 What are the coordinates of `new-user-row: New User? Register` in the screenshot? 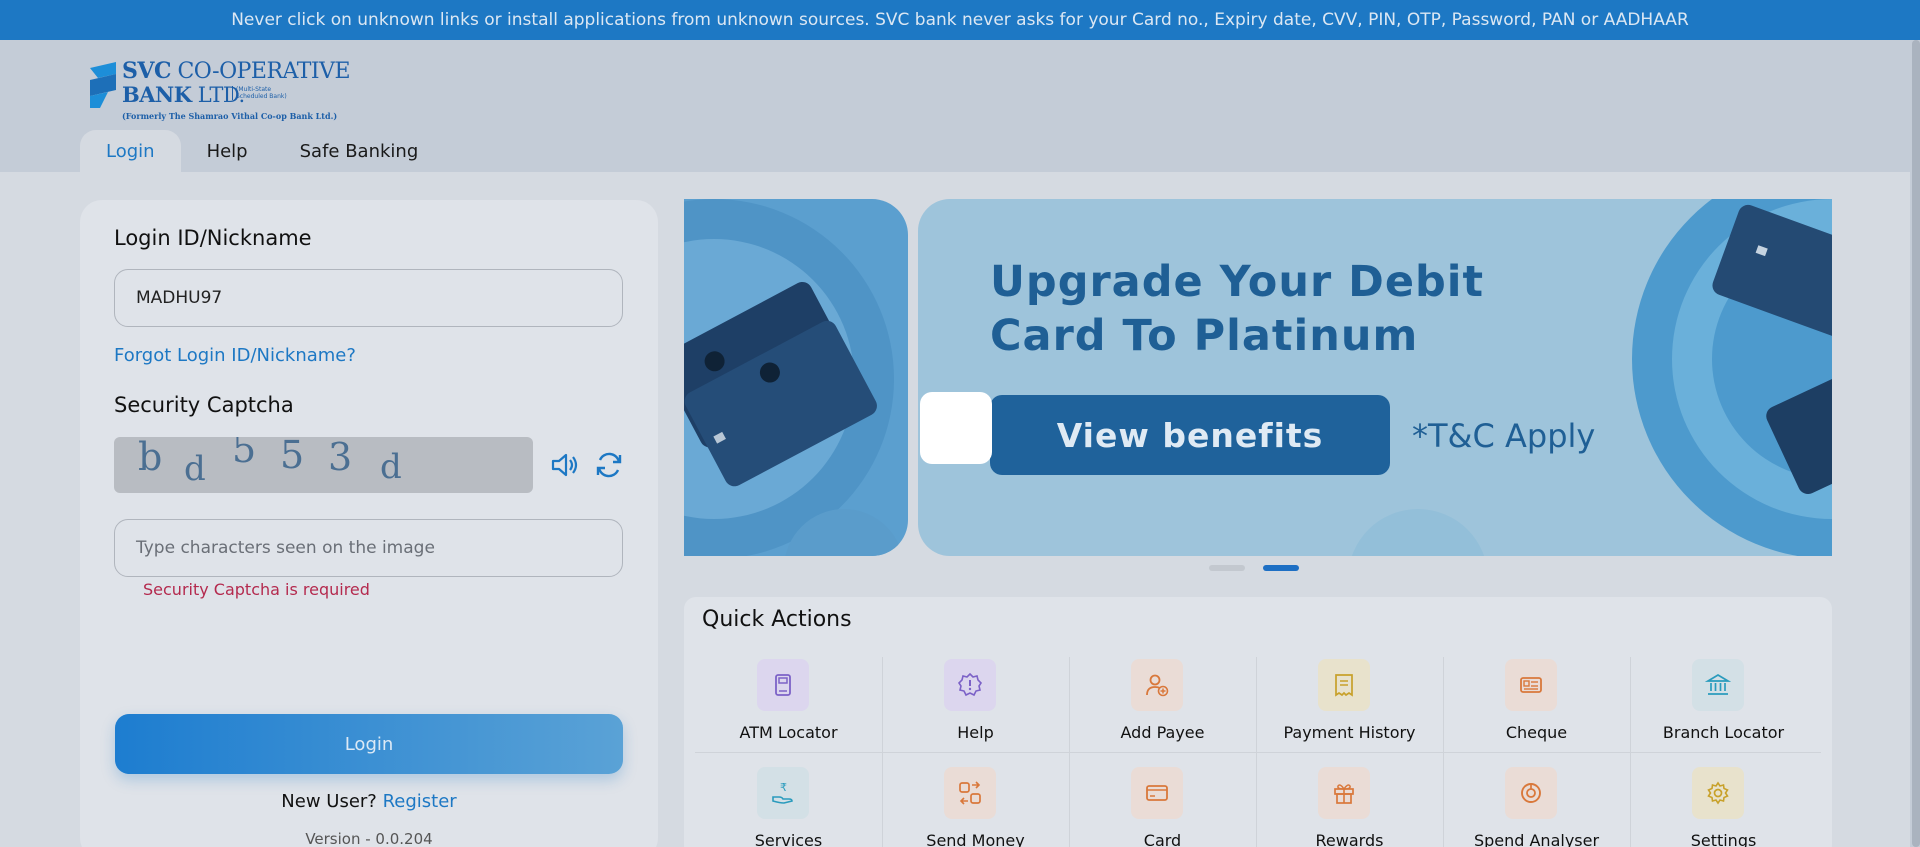 It's located at (369, 801).